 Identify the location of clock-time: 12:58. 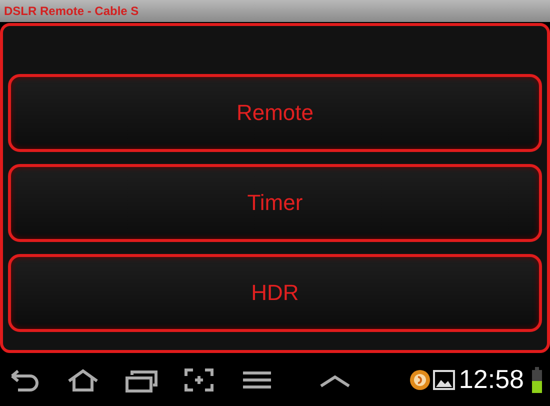
(491, 379).